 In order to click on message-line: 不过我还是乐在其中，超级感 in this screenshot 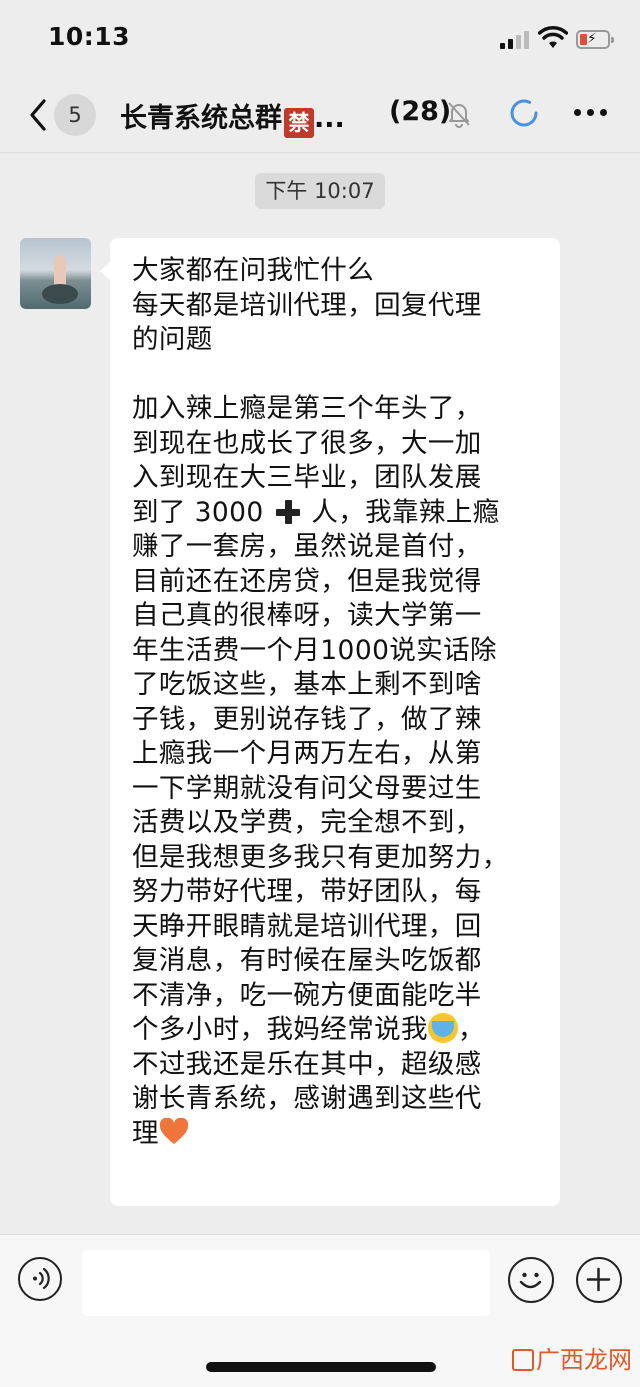, I will do `click(307, 1064)`.